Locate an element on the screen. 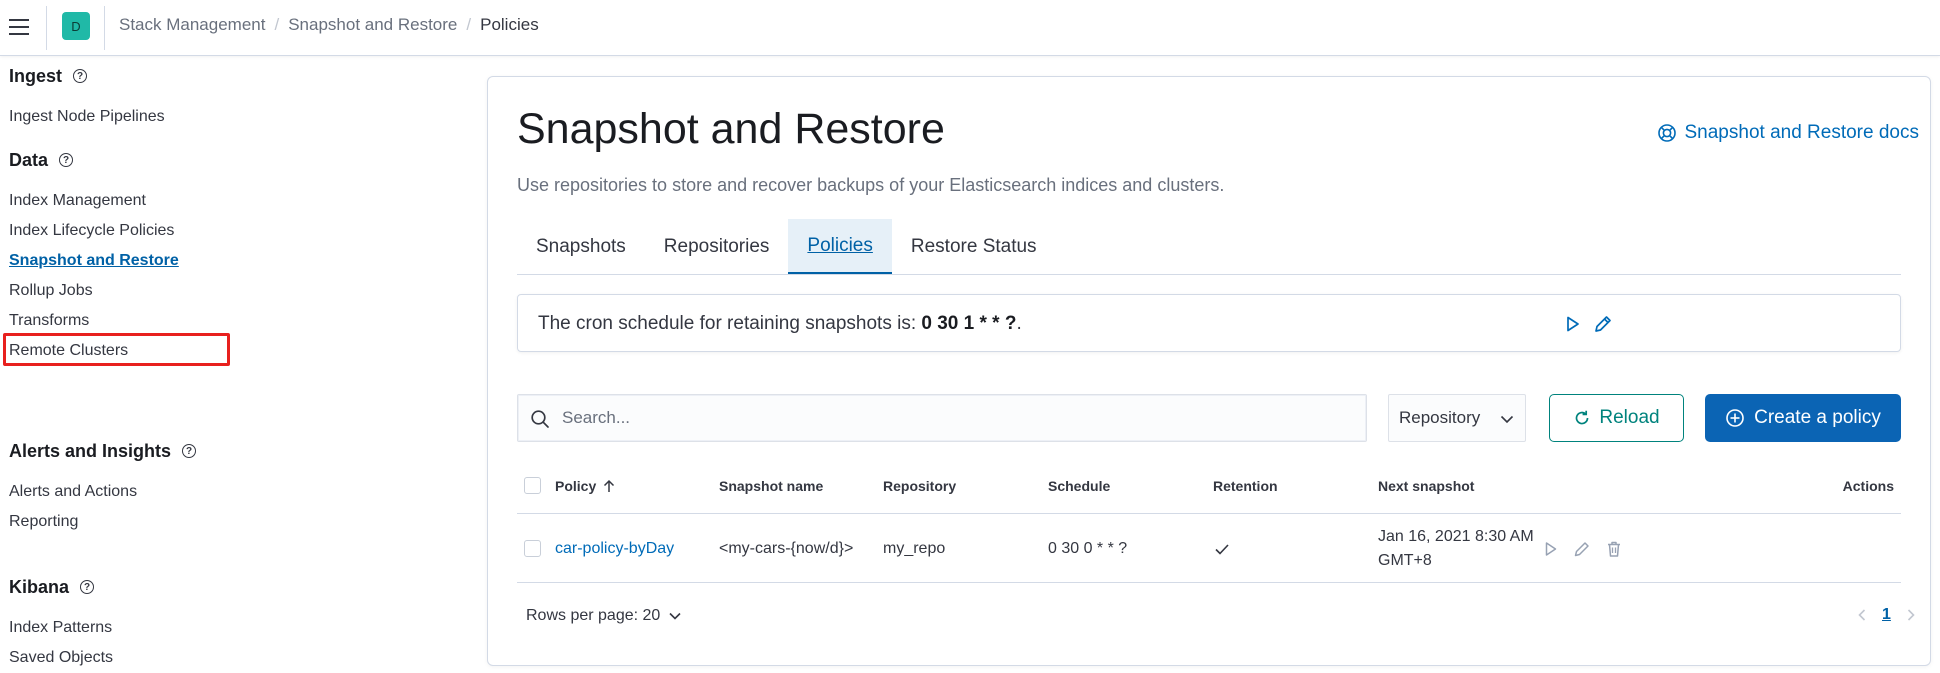  cron-value: 0 30 1 * * ? is located at coordinates (969, 323).